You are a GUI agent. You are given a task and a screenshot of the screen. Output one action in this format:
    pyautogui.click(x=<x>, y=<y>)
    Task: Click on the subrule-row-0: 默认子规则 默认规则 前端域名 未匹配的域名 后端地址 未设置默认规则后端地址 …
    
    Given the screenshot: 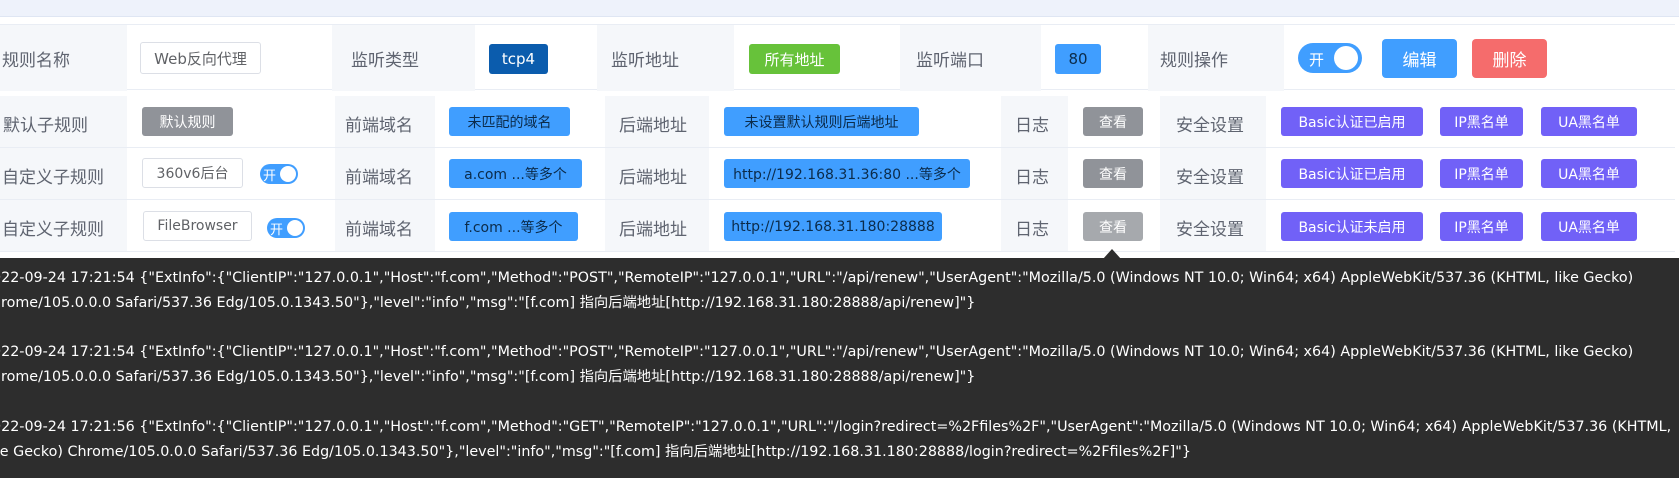 What is the action you would take?
    pyautogui.click(x=837, y=122)
    